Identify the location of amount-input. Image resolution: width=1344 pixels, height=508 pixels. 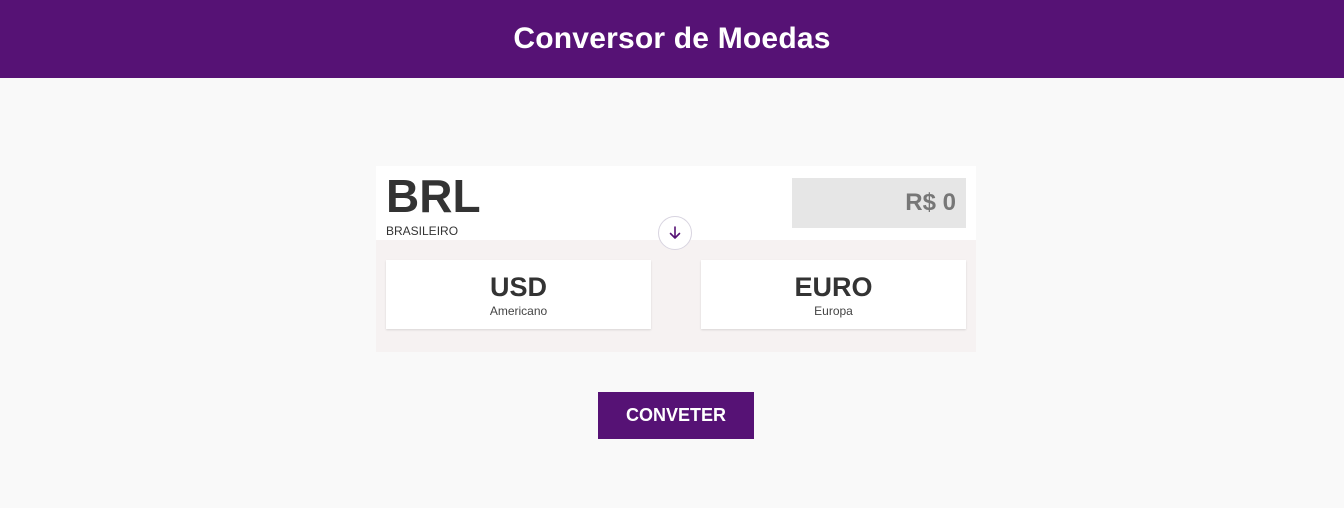
(874, 203).